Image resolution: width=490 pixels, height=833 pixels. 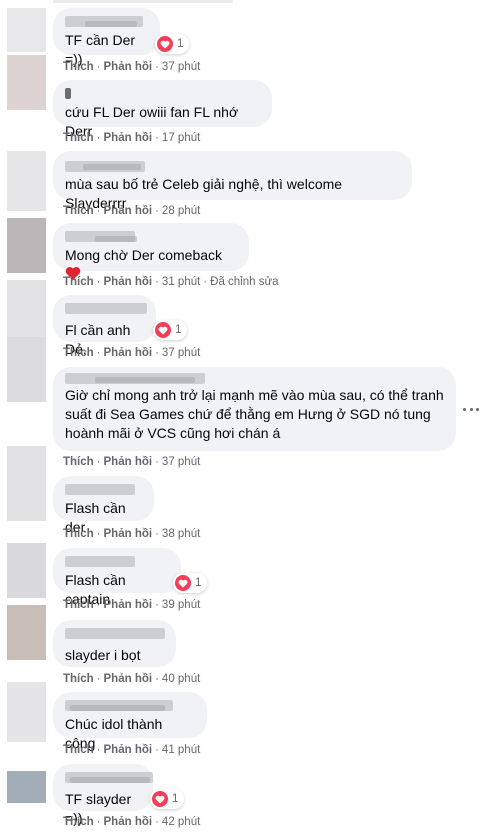 I want to click on comment-time: 40 phút, so click(x=181, y=679).